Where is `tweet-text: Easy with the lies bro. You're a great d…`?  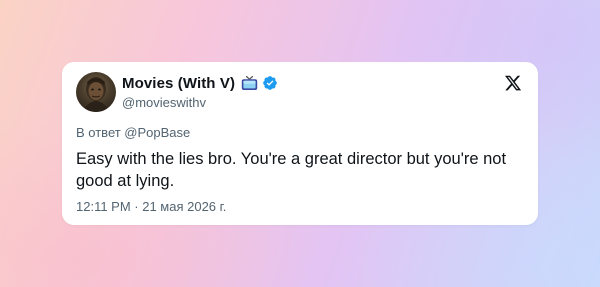 tweet-text: Easy with the lies bro. You're a great d… is located at coordinates (291, 170).